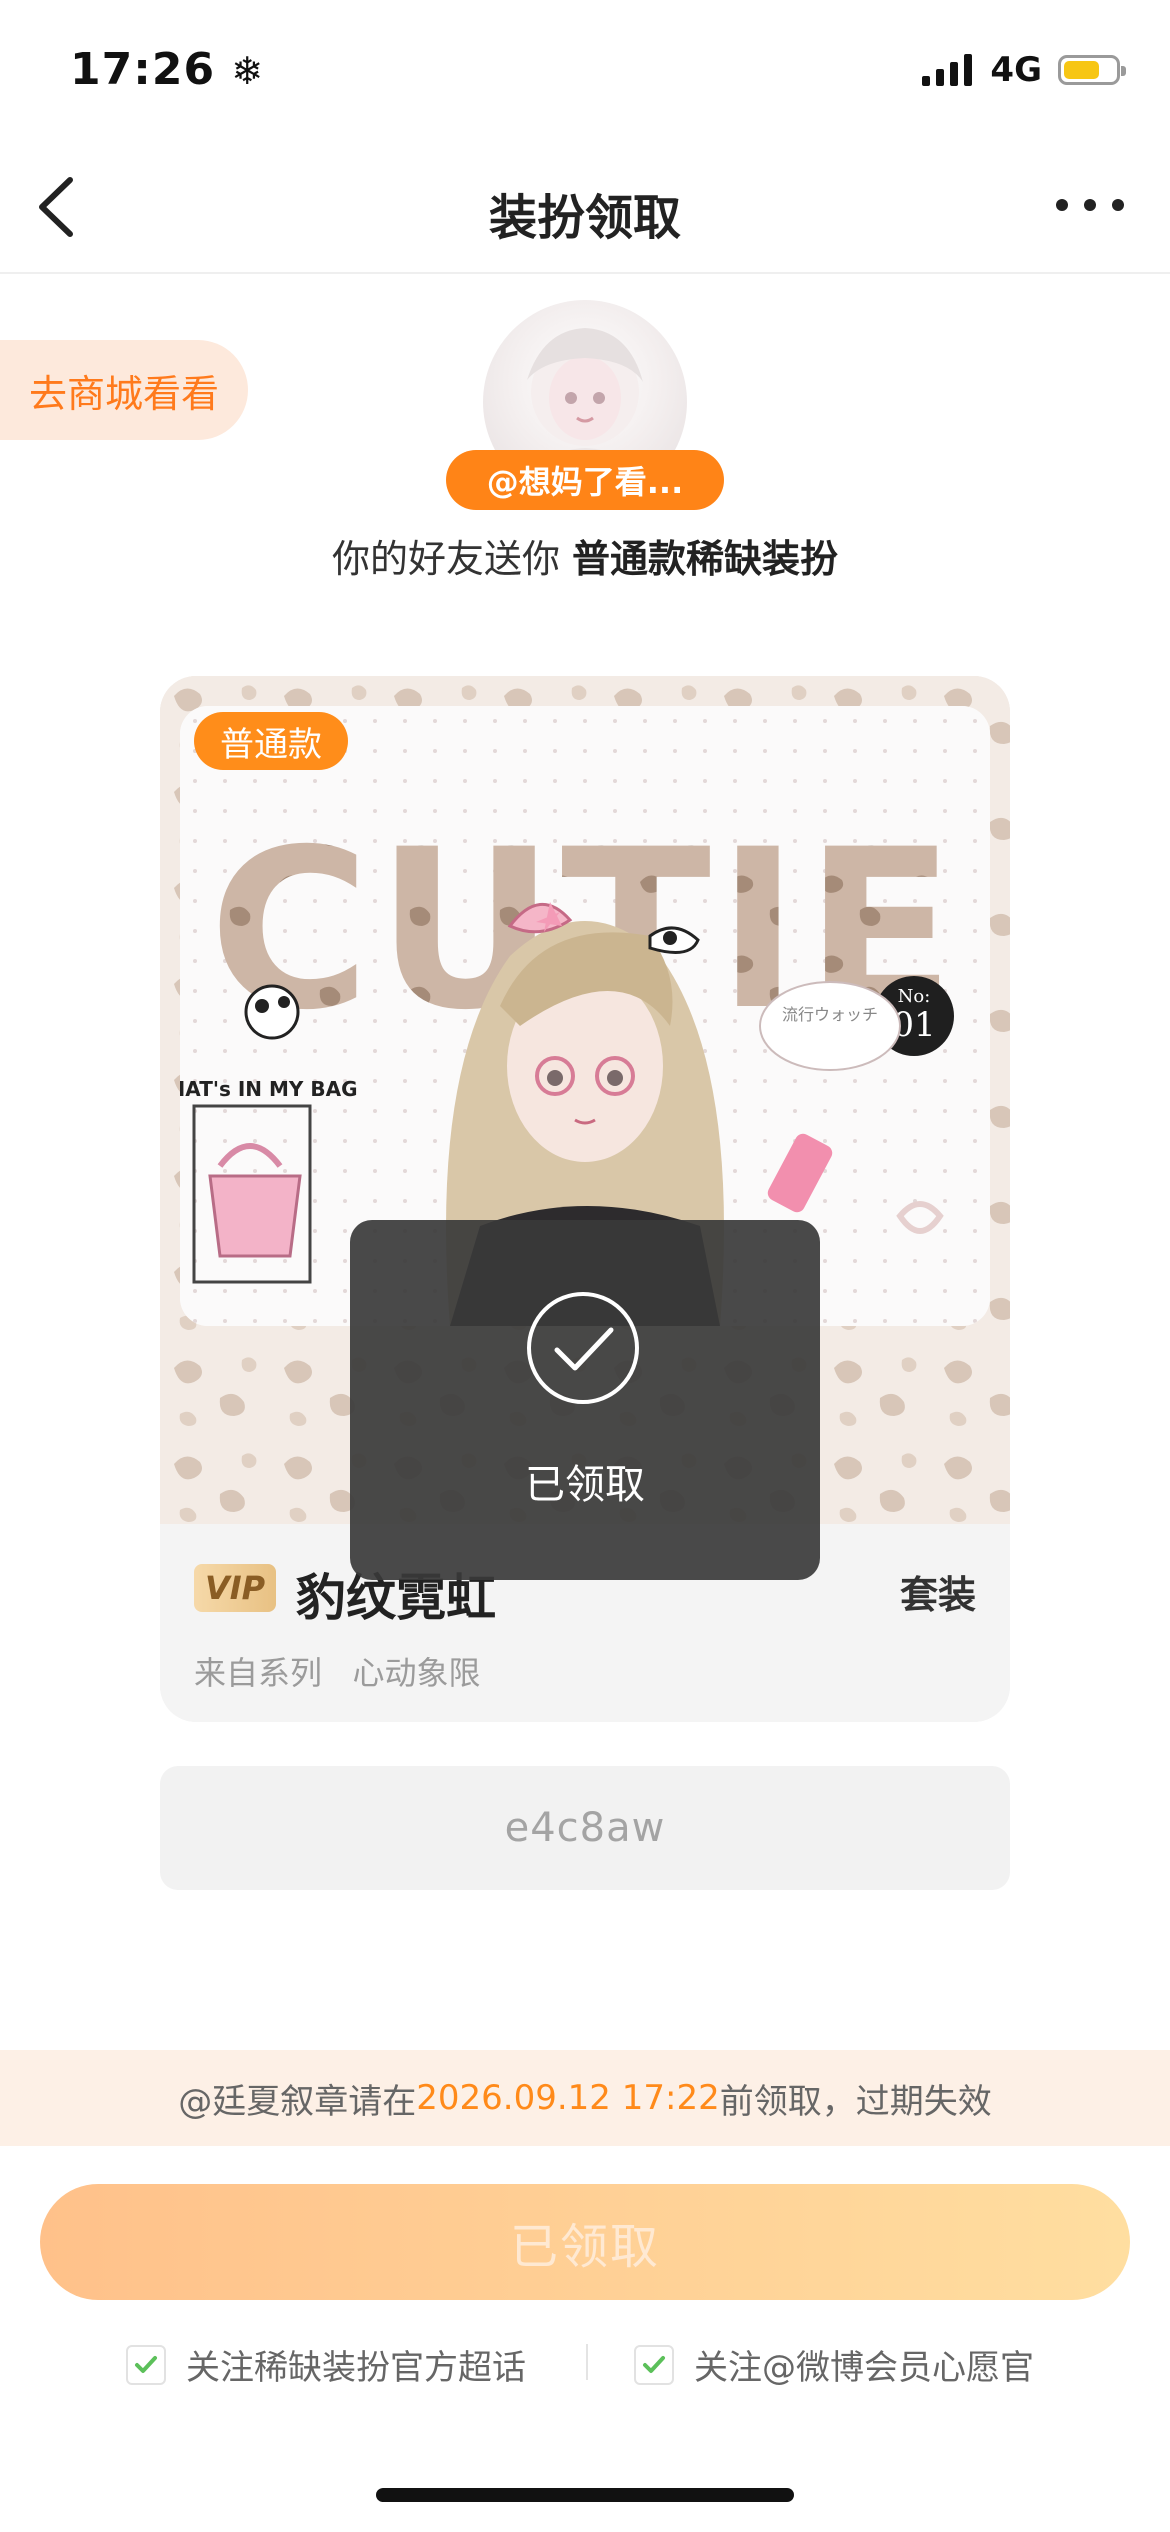 This screenshot has width=1170, height=2532. What do you see at coordinates (1092, 70) in the screenshot?
I see `battery-icon` at bounding box center [1092, 70].